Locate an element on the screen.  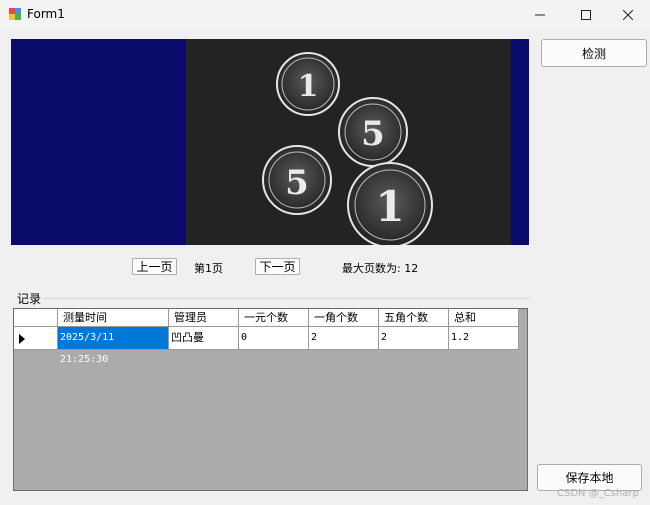
prev-page-button: 上一页 is located at coordinates (154, 266).